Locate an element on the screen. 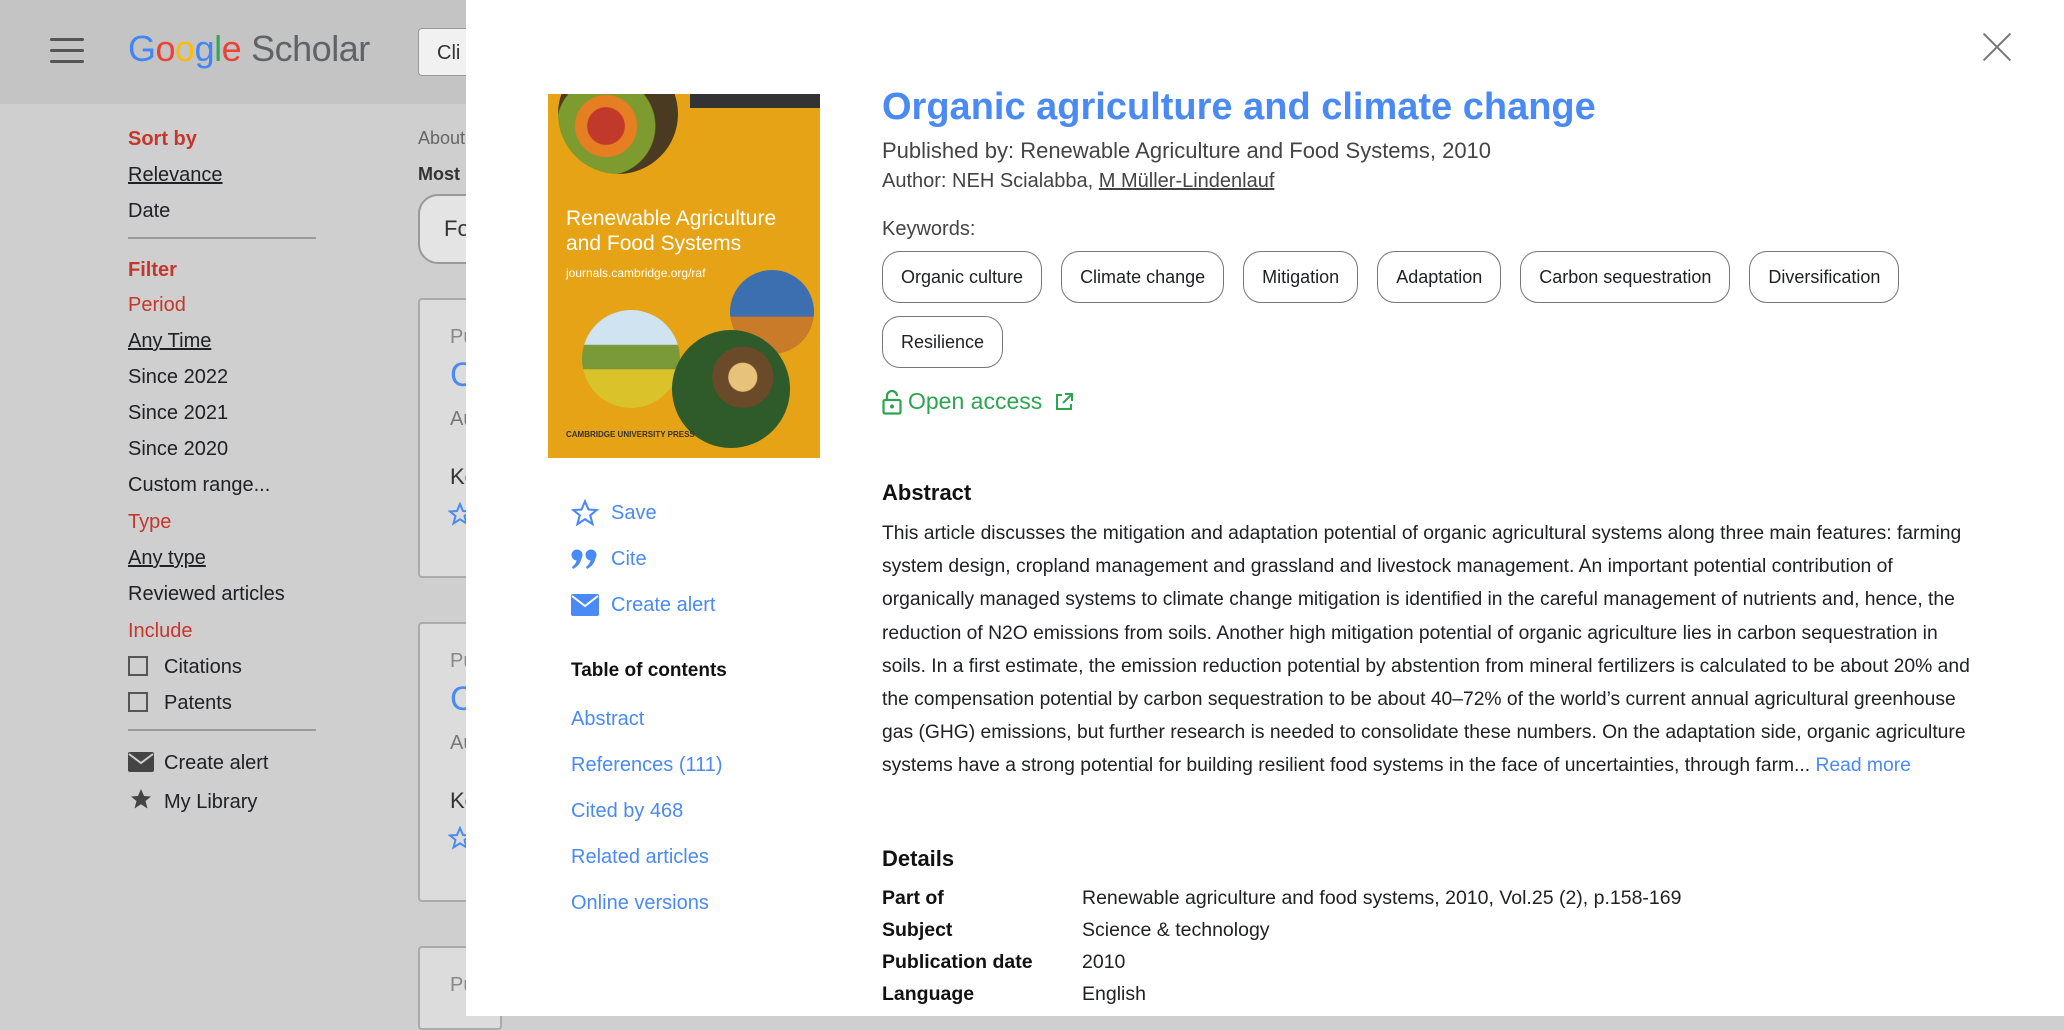 Image resolution: width=2064 pixels, height=1030 pixels. cover-journal-title: Renewable Agriculture and Food Systems is located at coordinates (671, 231).